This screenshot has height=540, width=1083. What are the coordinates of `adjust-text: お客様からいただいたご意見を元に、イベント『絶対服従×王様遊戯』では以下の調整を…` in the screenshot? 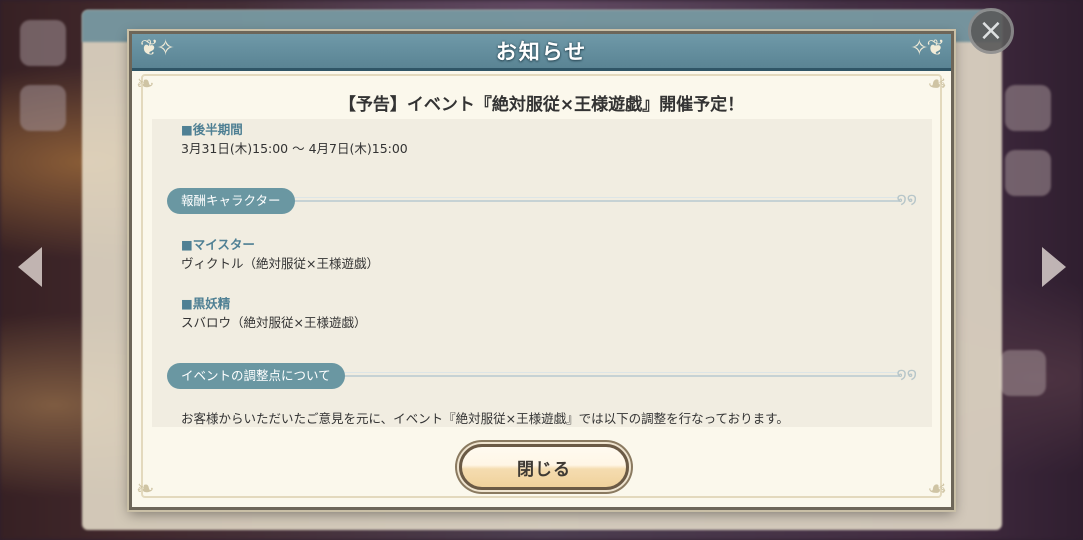 It's located at (485, 418).